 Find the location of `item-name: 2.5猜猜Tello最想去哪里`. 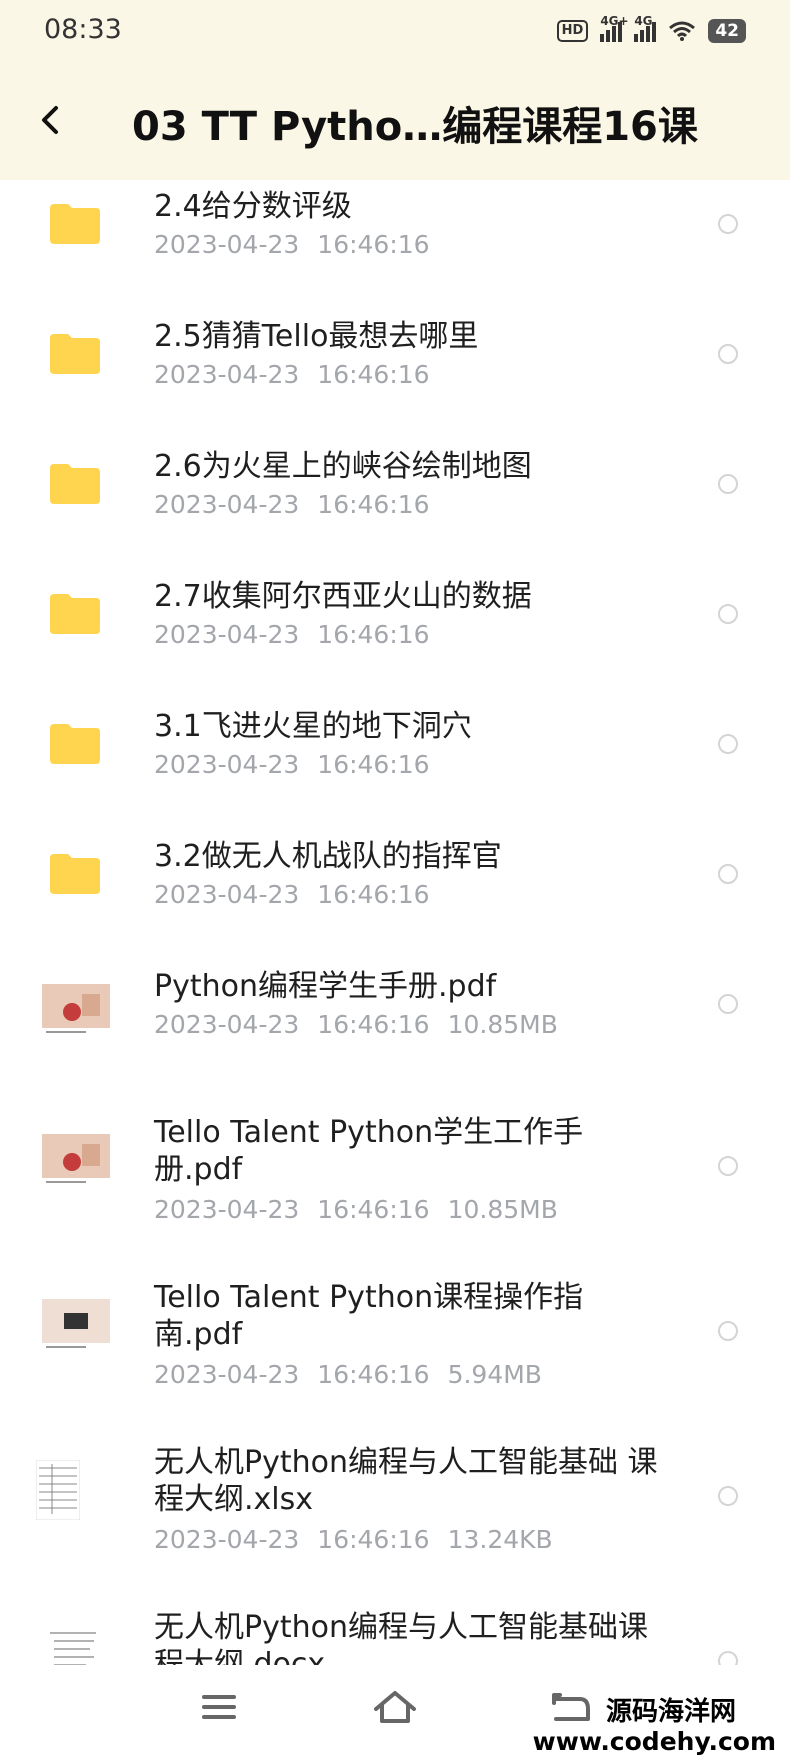

item-name: 2.5猜猜Tello最想去哪里 is located at coordinates (316, 336).